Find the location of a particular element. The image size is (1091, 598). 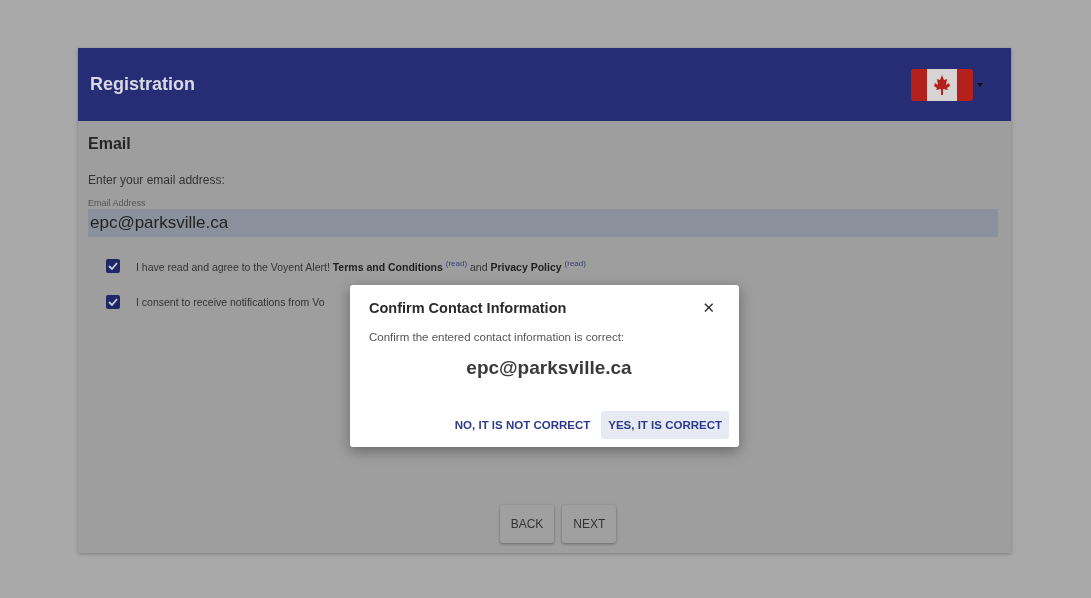

email-field: epc@parksville.ca is located at coordinates (543, 223).